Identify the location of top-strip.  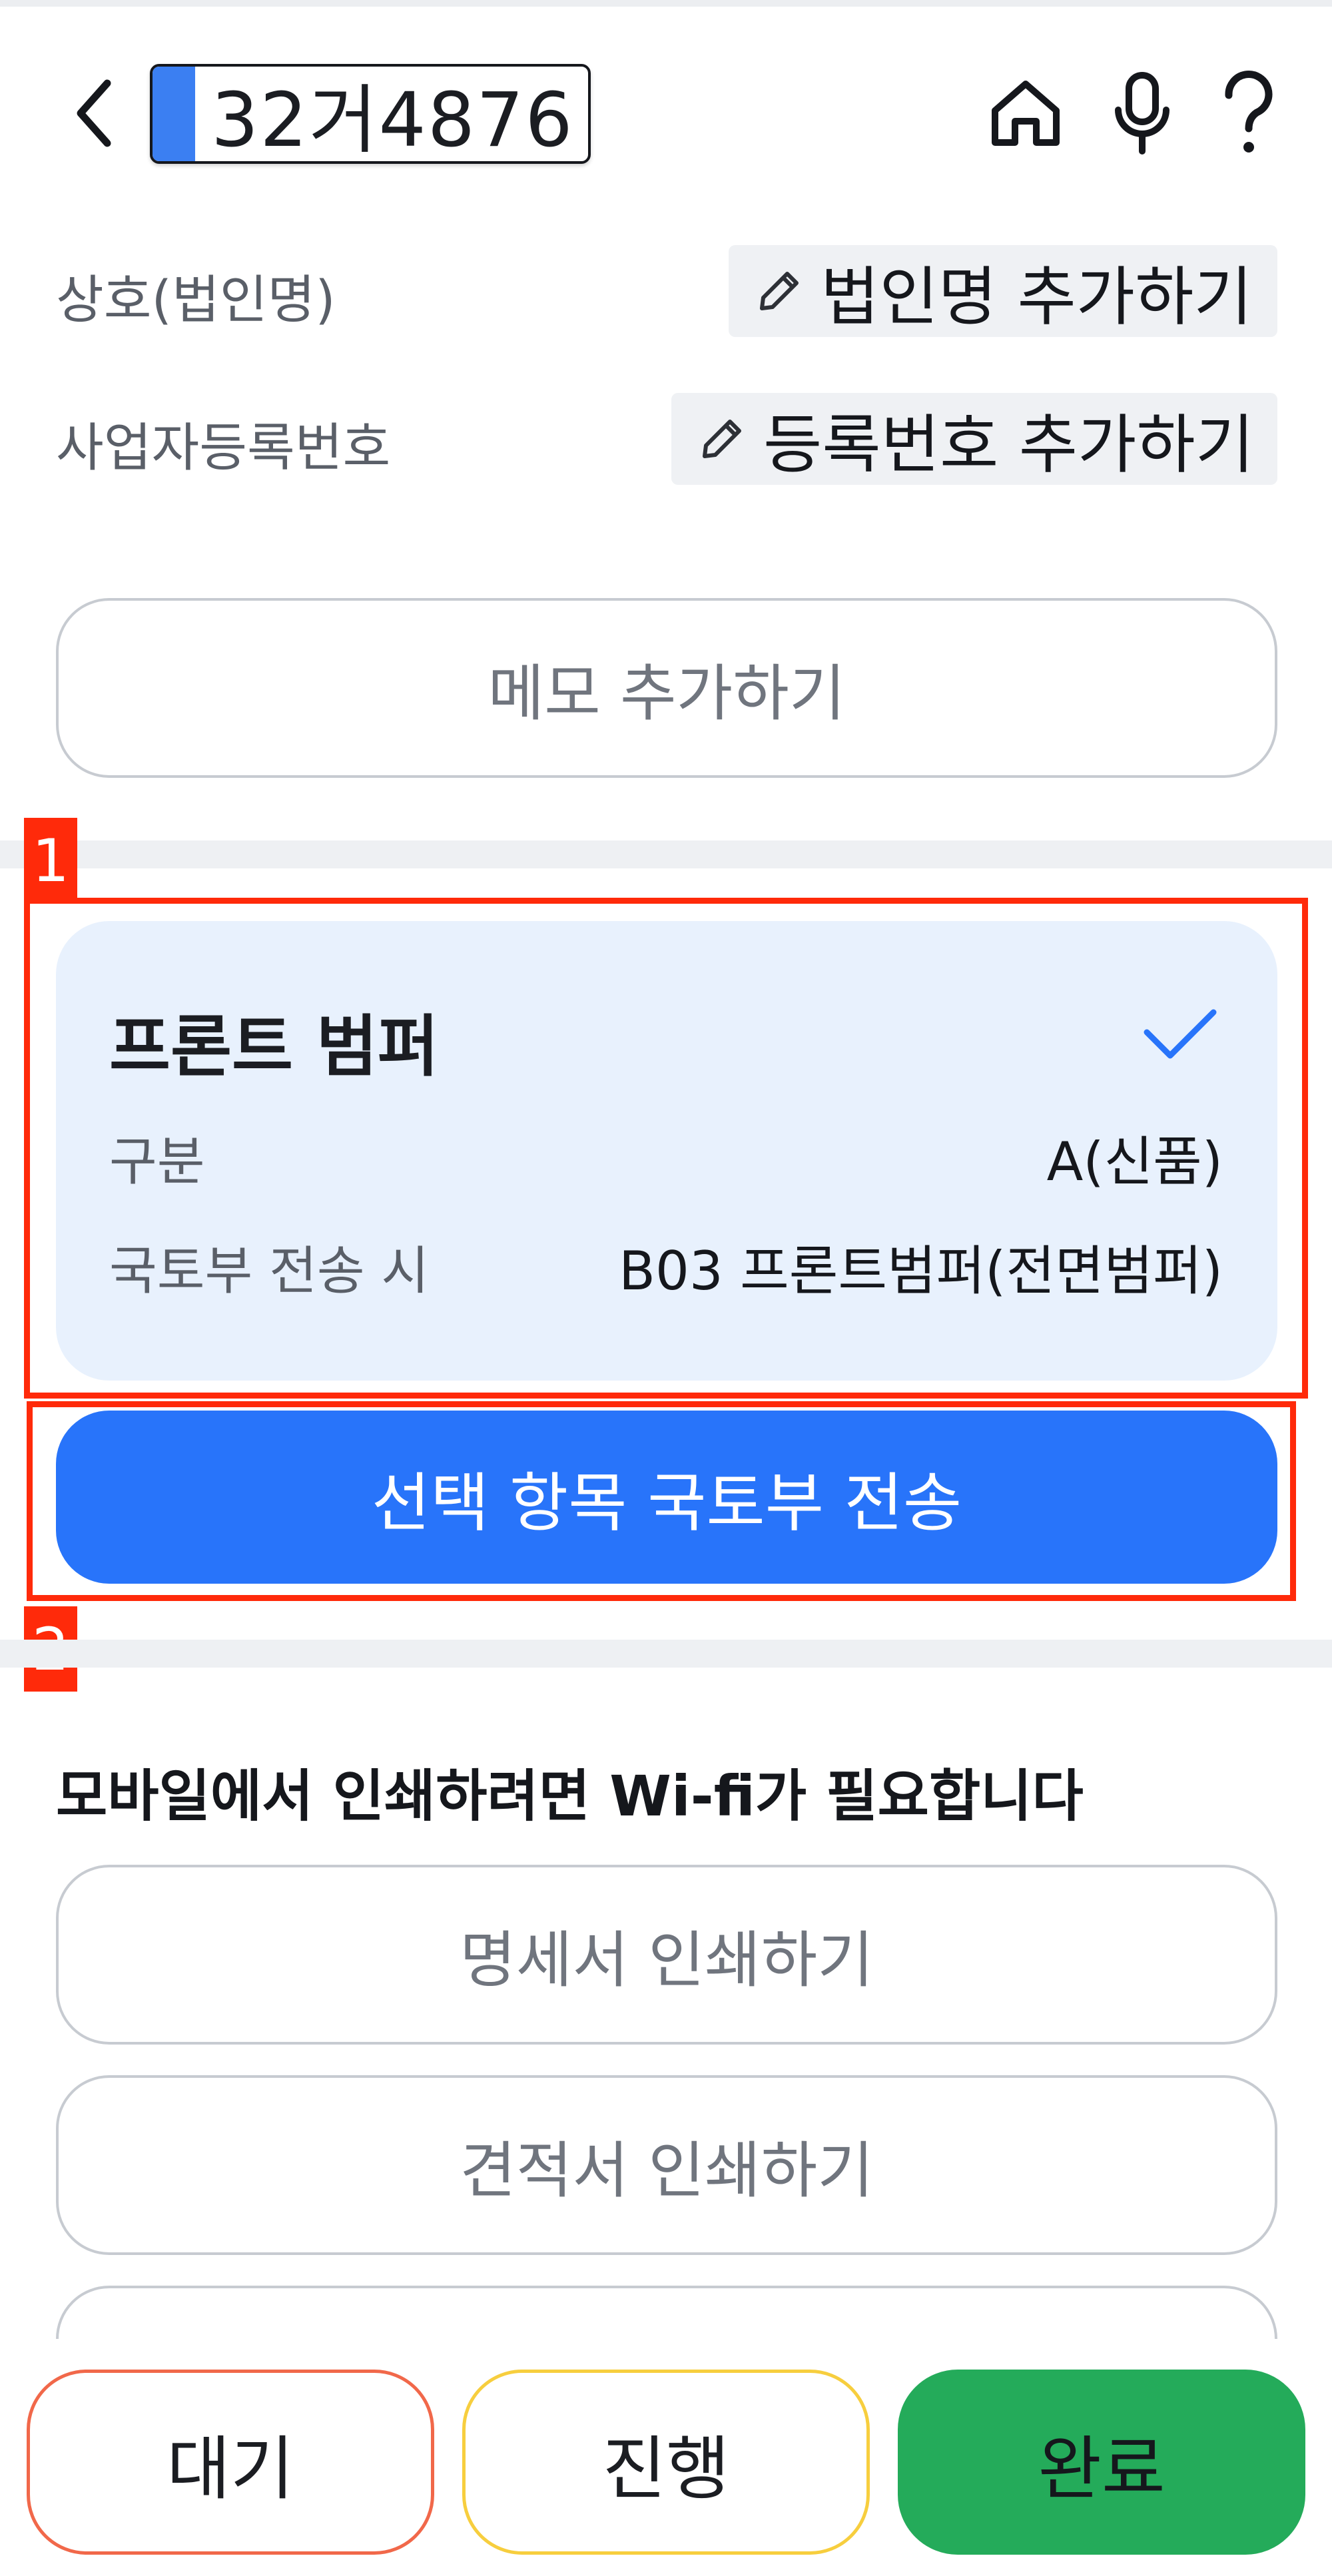
(666, 3).